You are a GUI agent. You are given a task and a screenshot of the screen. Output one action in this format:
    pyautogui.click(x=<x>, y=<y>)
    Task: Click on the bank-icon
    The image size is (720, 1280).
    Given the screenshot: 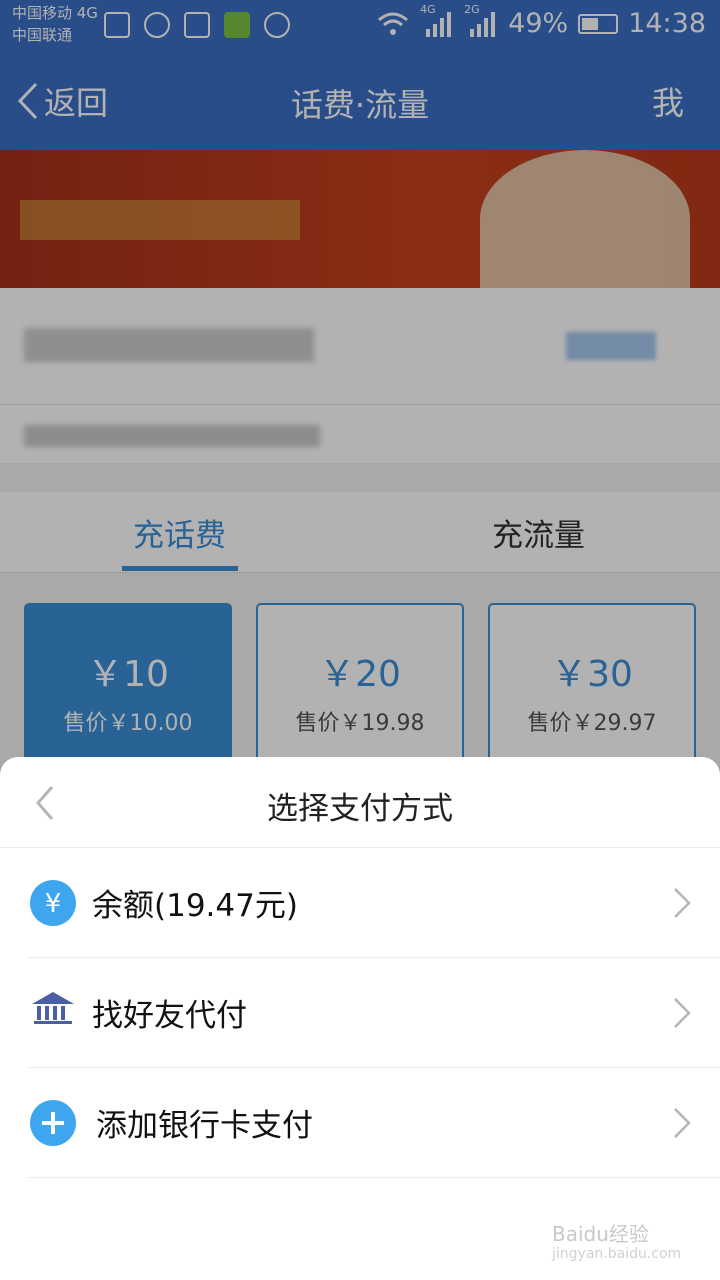 What is the action you would take?
    pyautogui.click(x=53, y=1008)
    